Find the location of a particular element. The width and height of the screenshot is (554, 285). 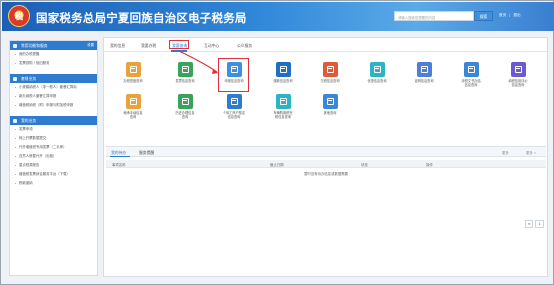

column-header: 截止日期 is located at coordinates (277, 165).